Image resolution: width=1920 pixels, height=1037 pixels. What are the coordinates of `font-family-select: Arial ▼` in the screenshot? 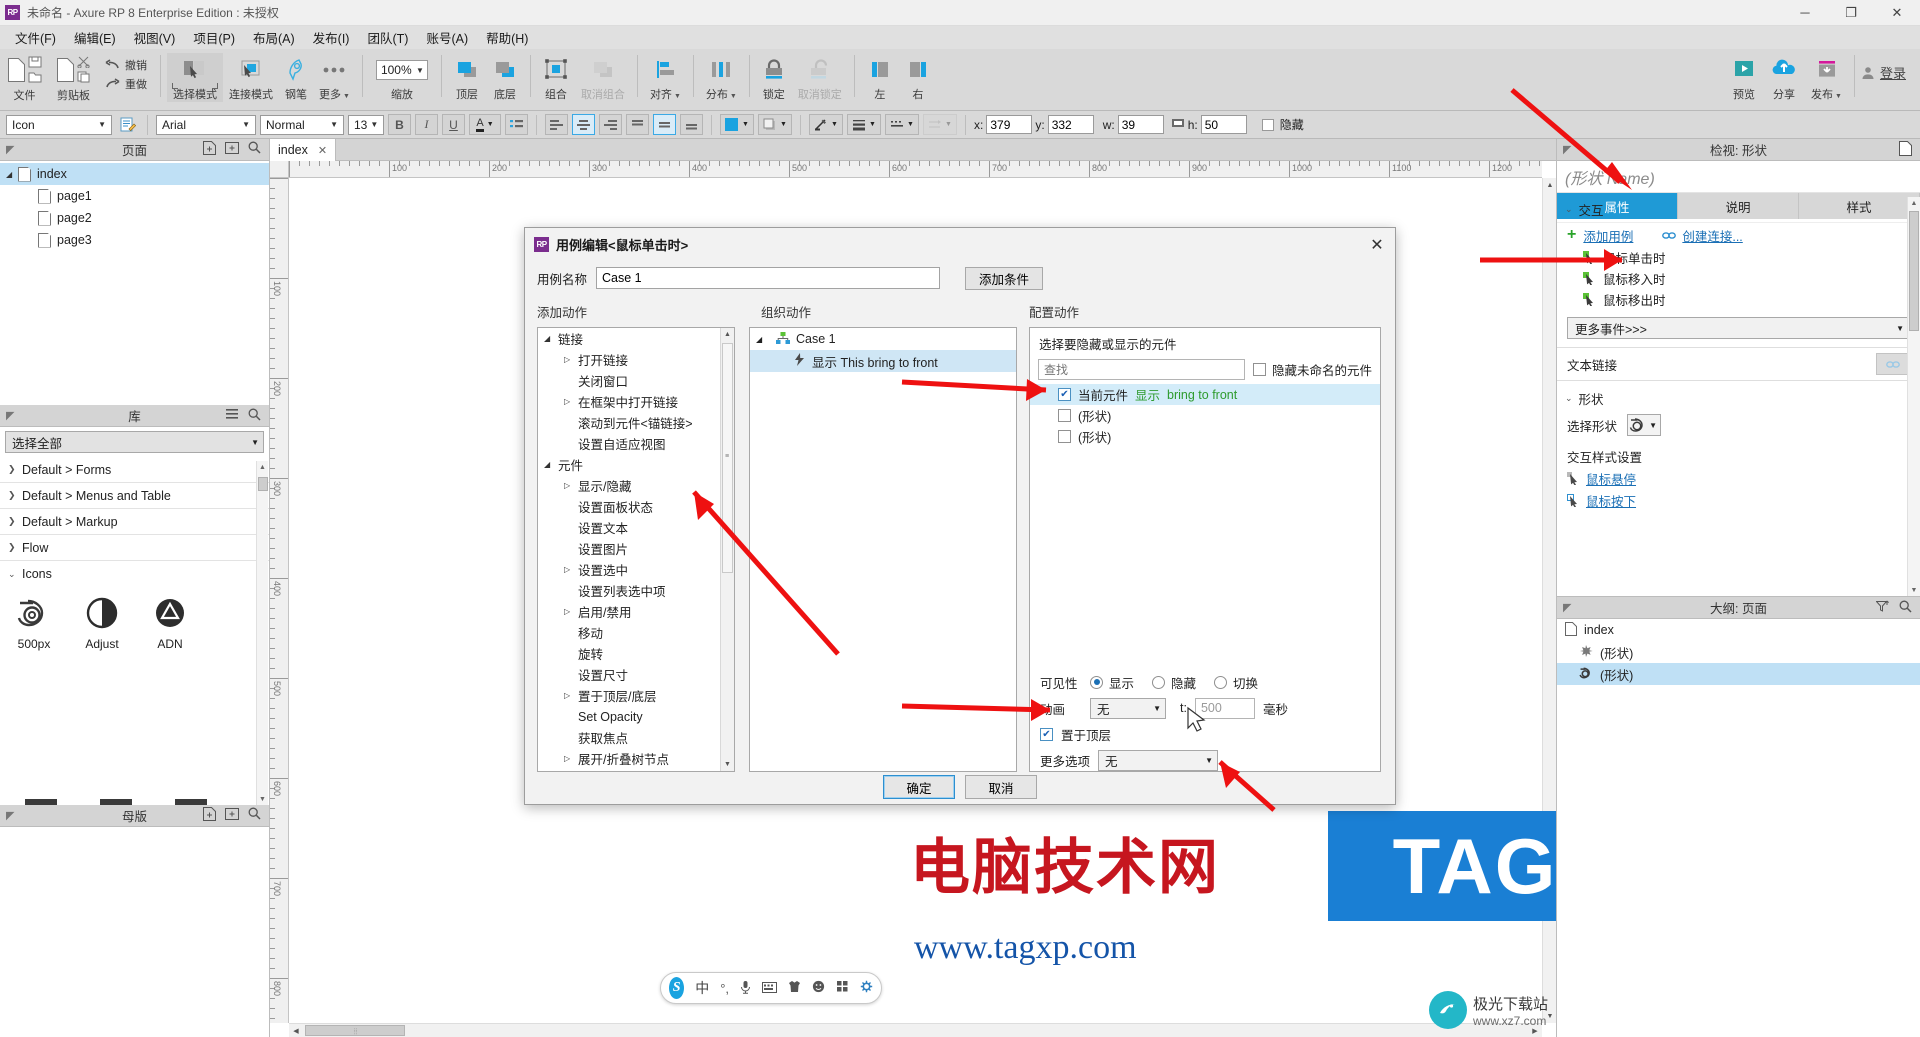 It's located at (206, 124).